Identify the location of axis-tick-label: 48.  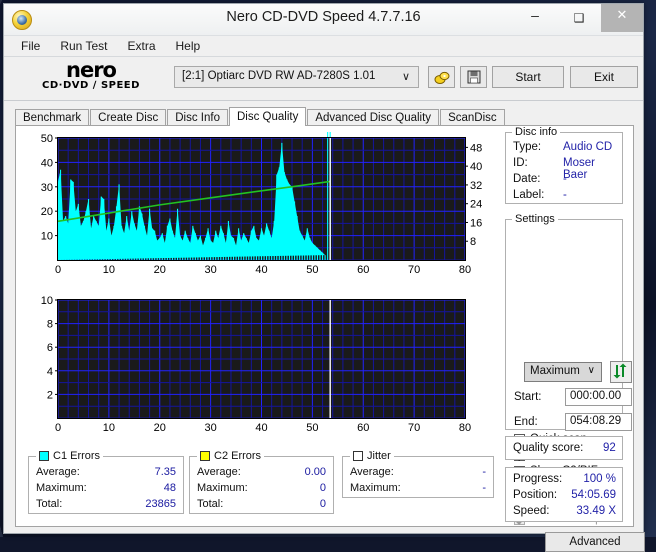
(476, 148).